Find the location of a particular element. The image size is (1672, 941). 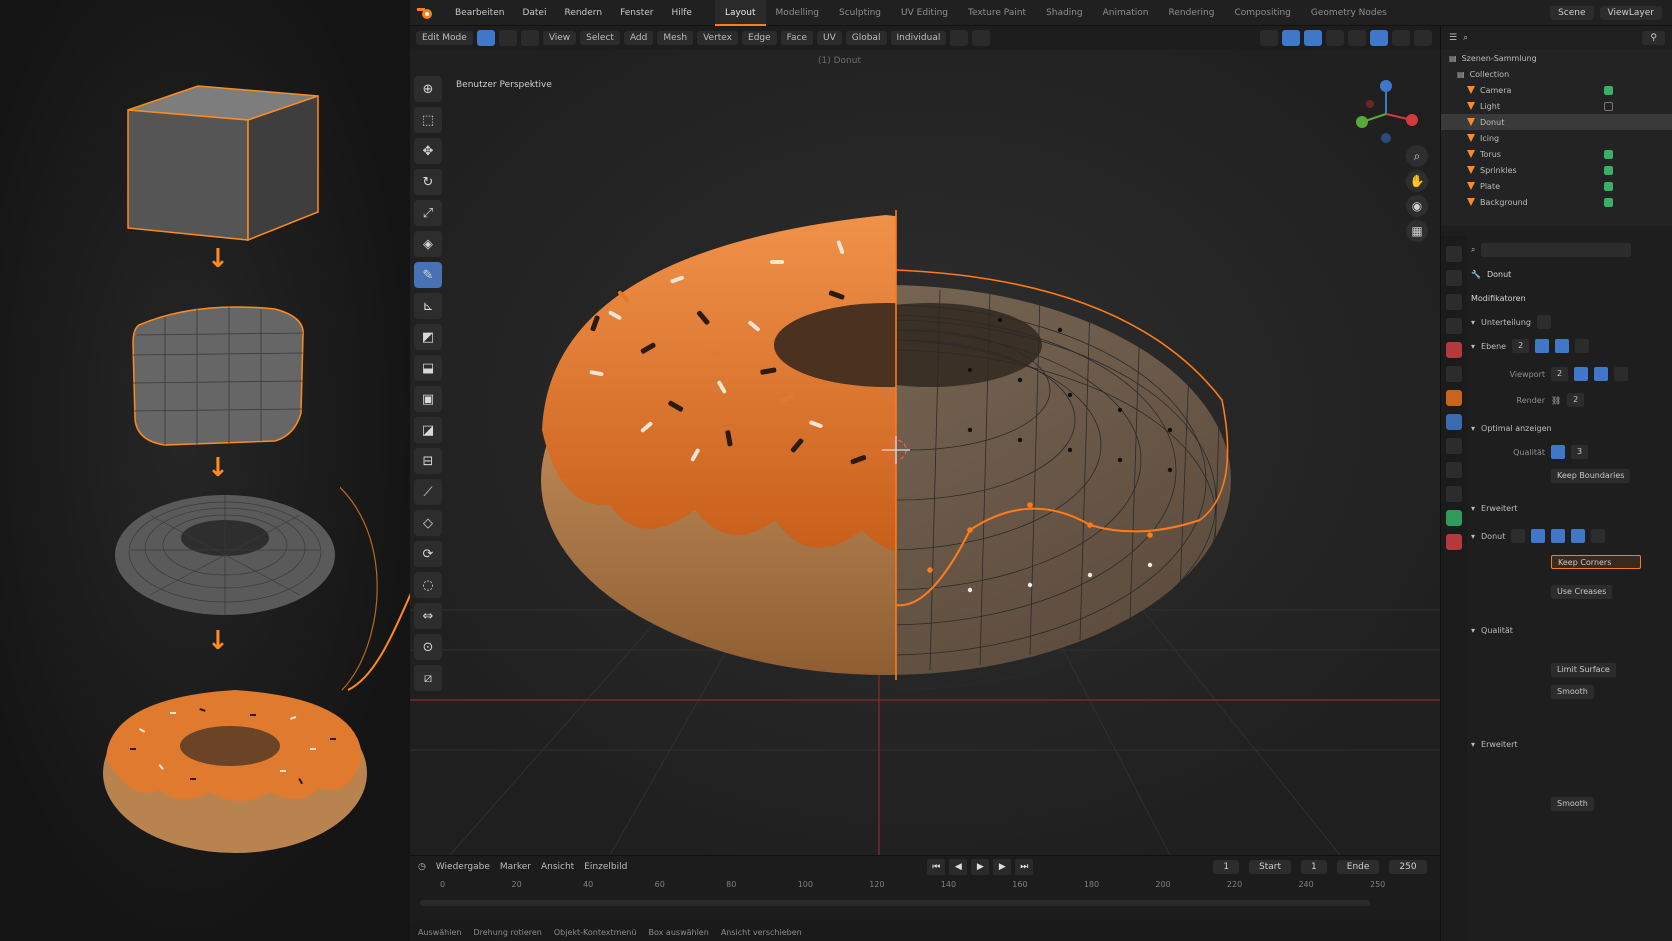

step-back-icon: ◀ is located at coordinates (958, 867).